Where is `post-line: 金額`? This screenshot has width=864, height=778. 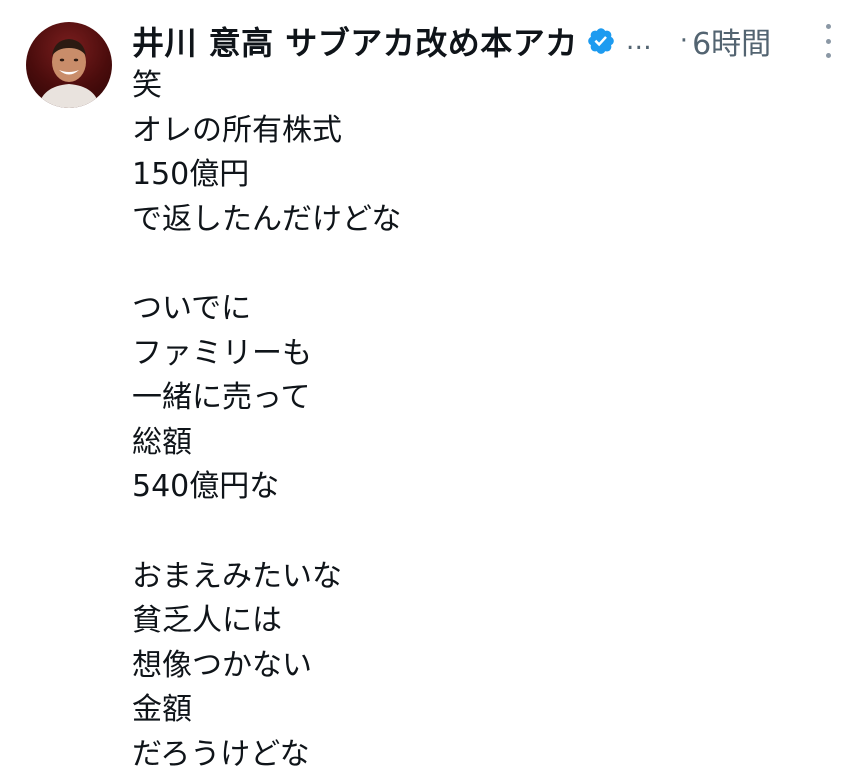 post-line: 金額 is located at coordinates (162, 710).